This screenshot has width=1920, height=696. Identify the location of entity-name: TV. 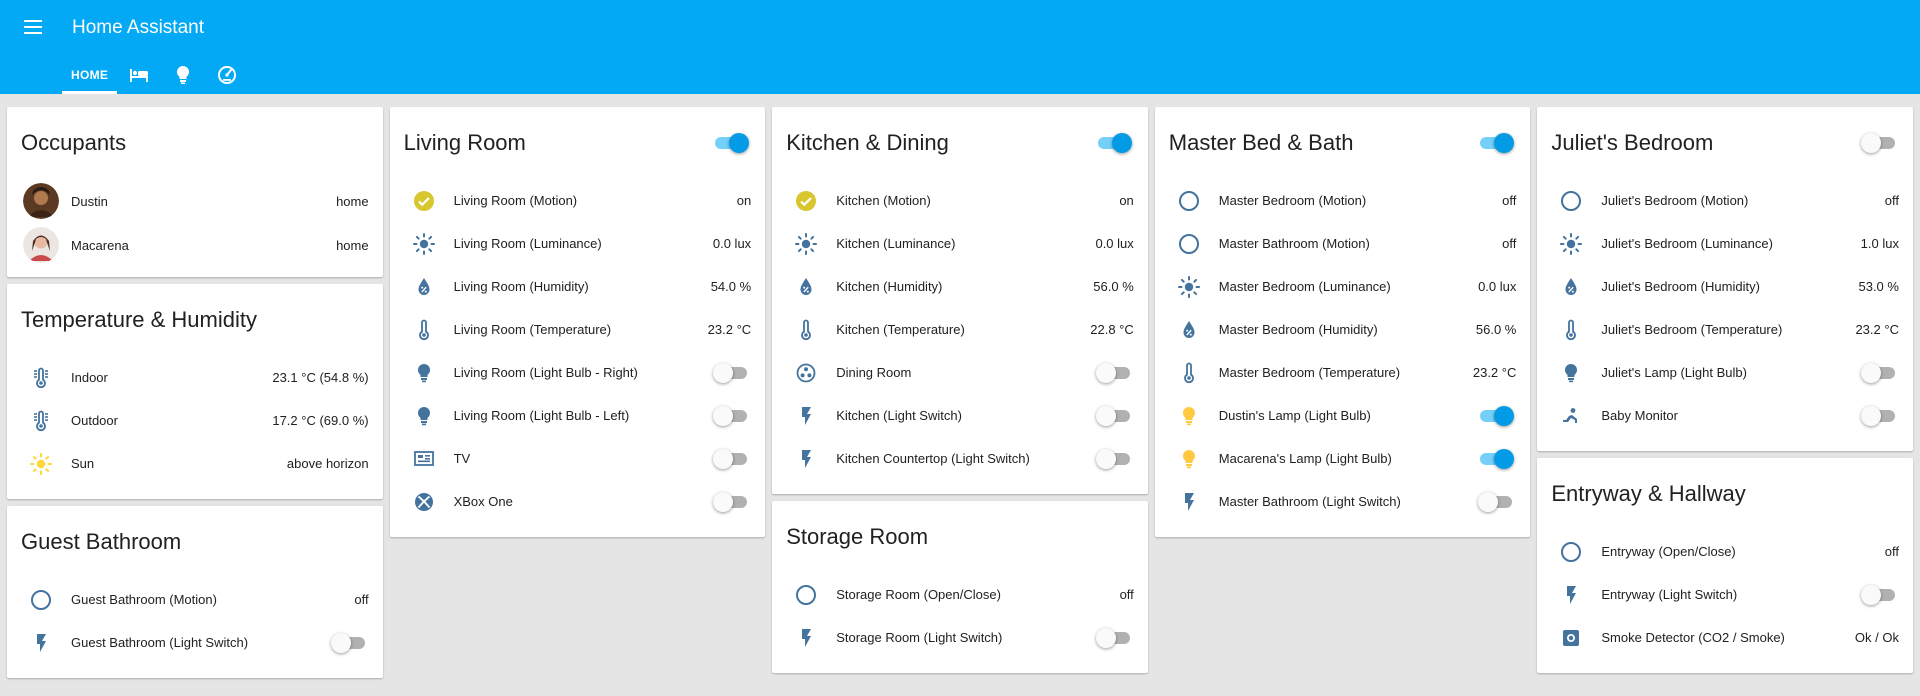
(462, 458).